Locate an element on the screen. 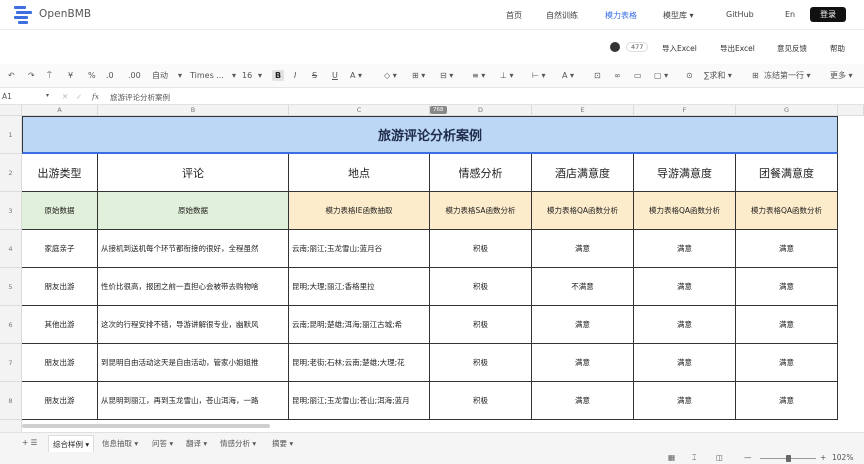 The height and width of the screenshot is (464, 864). confirm-icon: ✓ is located at coordinates (79, 96).